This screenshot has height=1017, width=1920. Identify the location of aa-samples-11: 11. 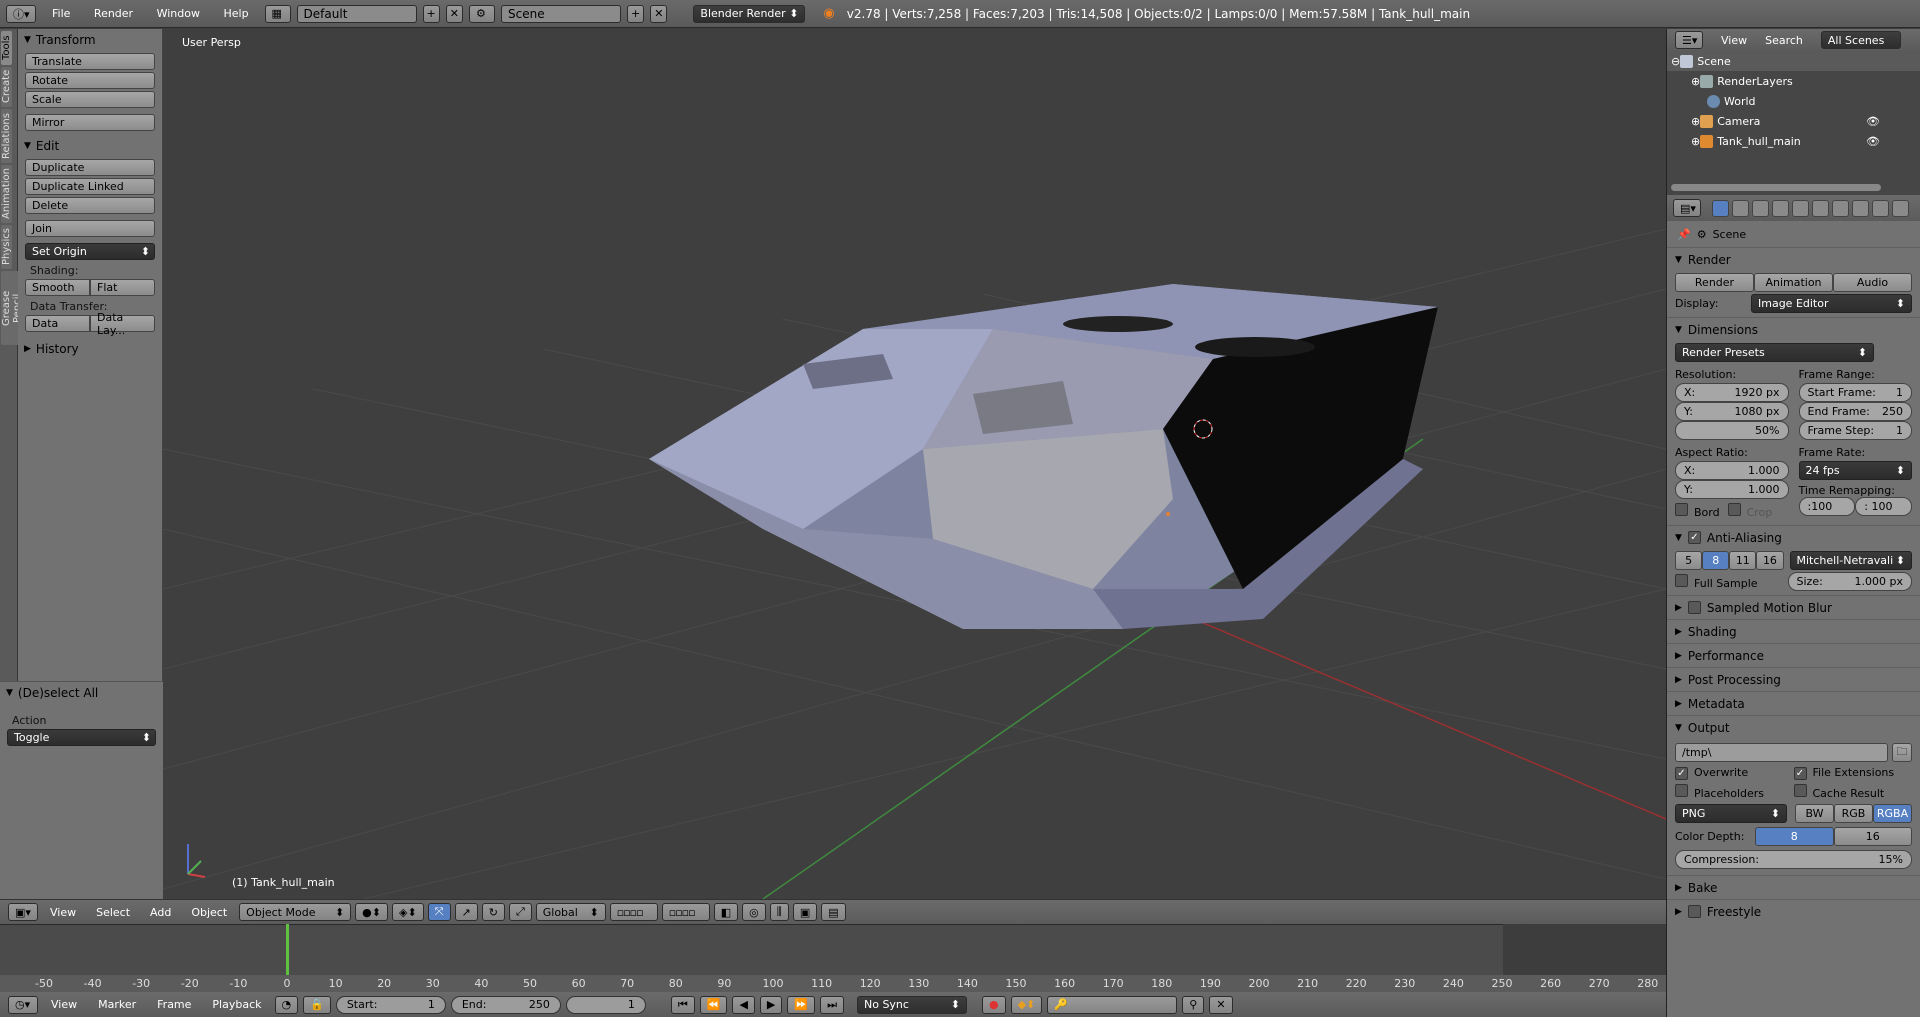
(1743, 560).